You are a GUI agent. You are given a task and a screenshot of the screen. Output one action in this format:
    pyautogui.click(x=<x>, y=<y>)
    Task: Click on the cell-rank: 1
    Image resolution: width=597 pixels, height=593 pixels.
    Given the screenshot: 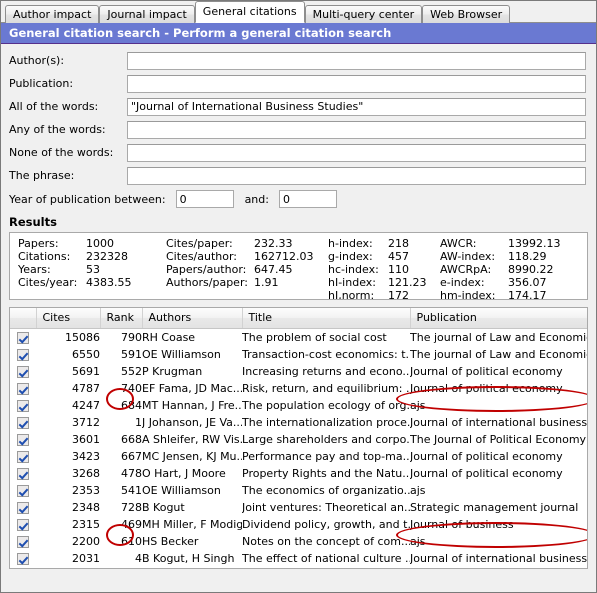 What is the action you would take?
    pyautogui.click(x=138, y=422)
    